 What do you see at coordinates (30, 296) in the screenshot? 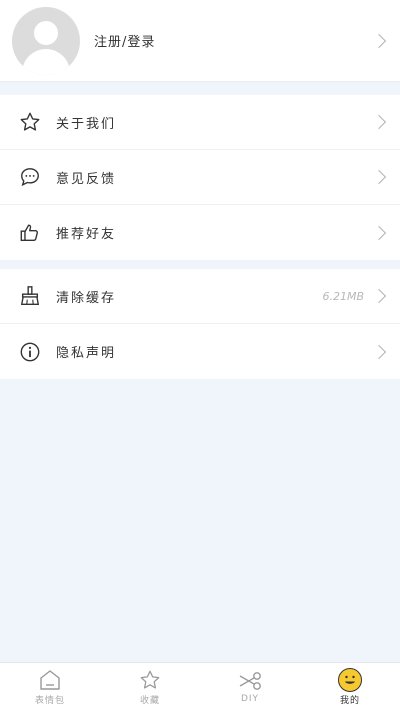
I see `broom-icon` at bounding box center [30, 296].